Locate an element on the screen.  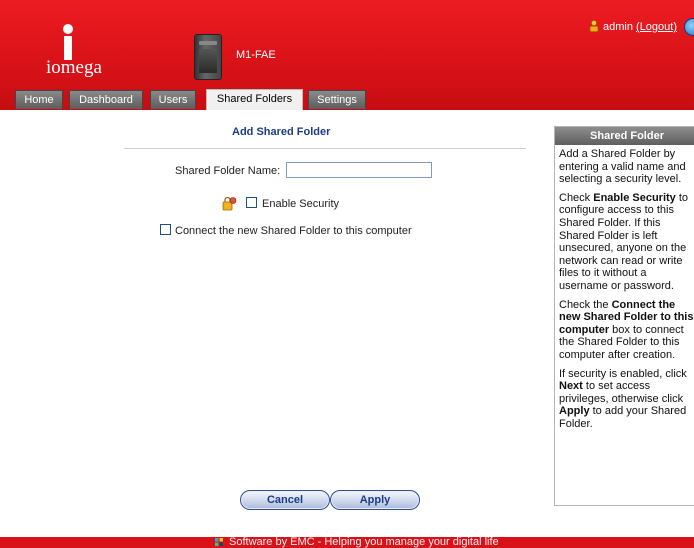
apply-button: Apply is located at coordinates (375, 500).